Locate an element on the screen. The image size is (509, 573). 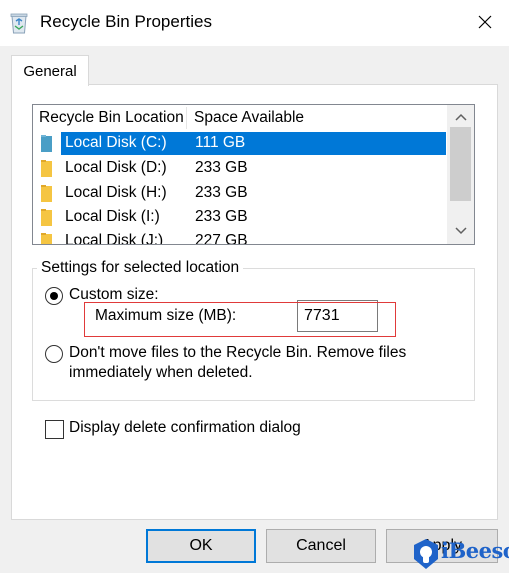
ok-button: OK is located at coordinates (201, 546).